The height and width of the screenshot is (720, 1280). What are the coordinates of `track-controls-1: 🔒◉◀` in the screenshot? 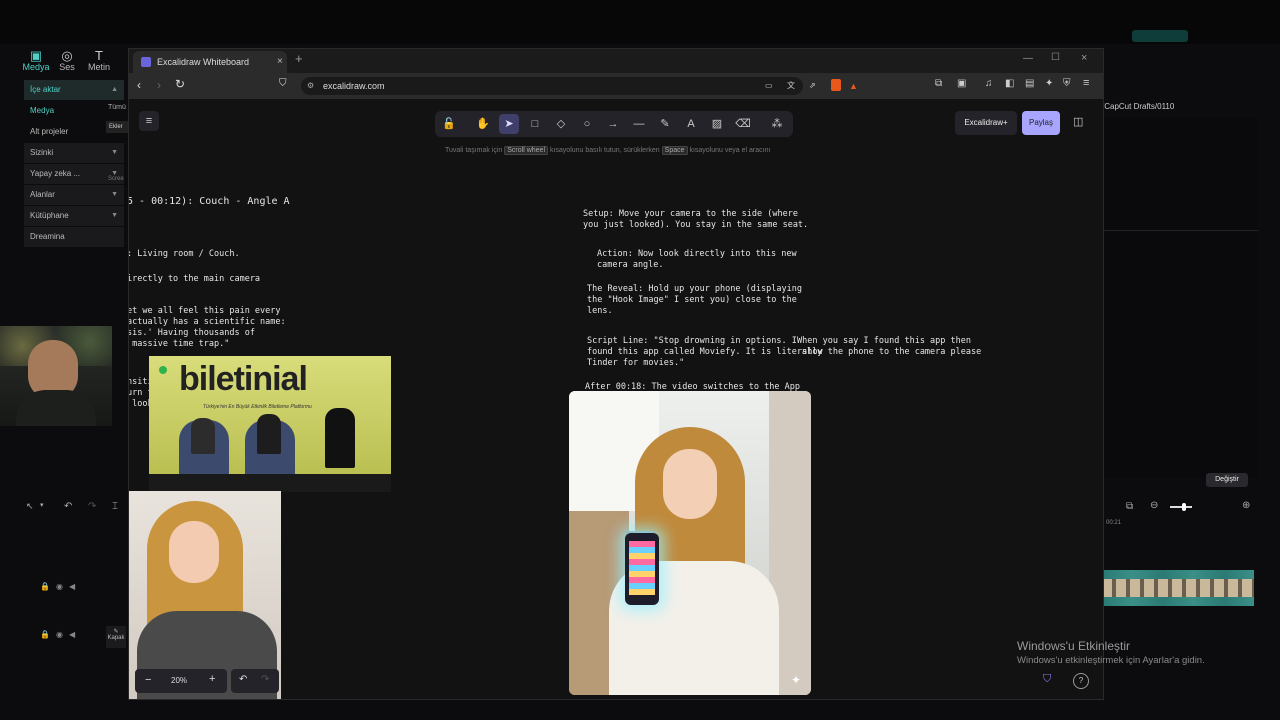 It's located at (60, 586).